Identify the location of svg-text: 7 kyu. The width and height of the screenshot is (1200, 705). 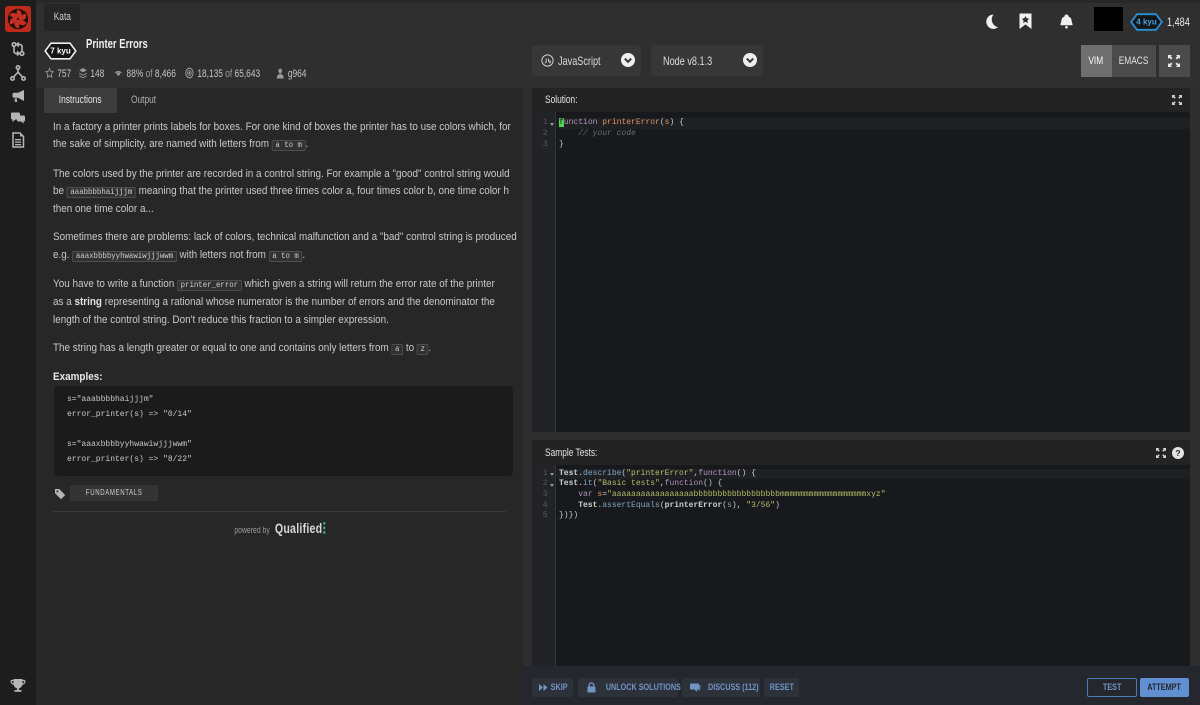
(60, 51).